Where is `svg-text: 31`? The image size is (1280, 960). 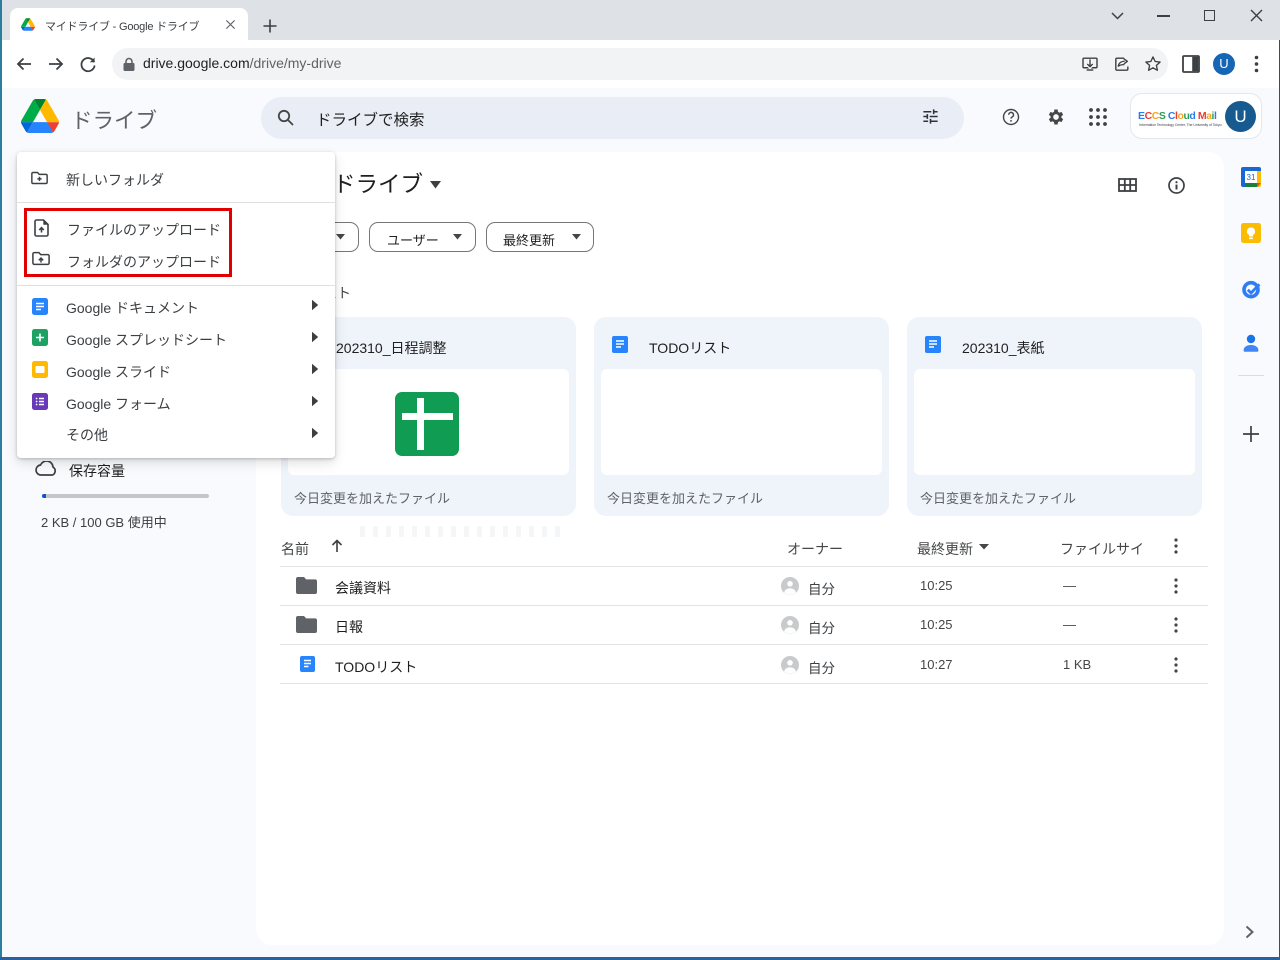
svg-text: 31 is located at coordinates (1251, 177).